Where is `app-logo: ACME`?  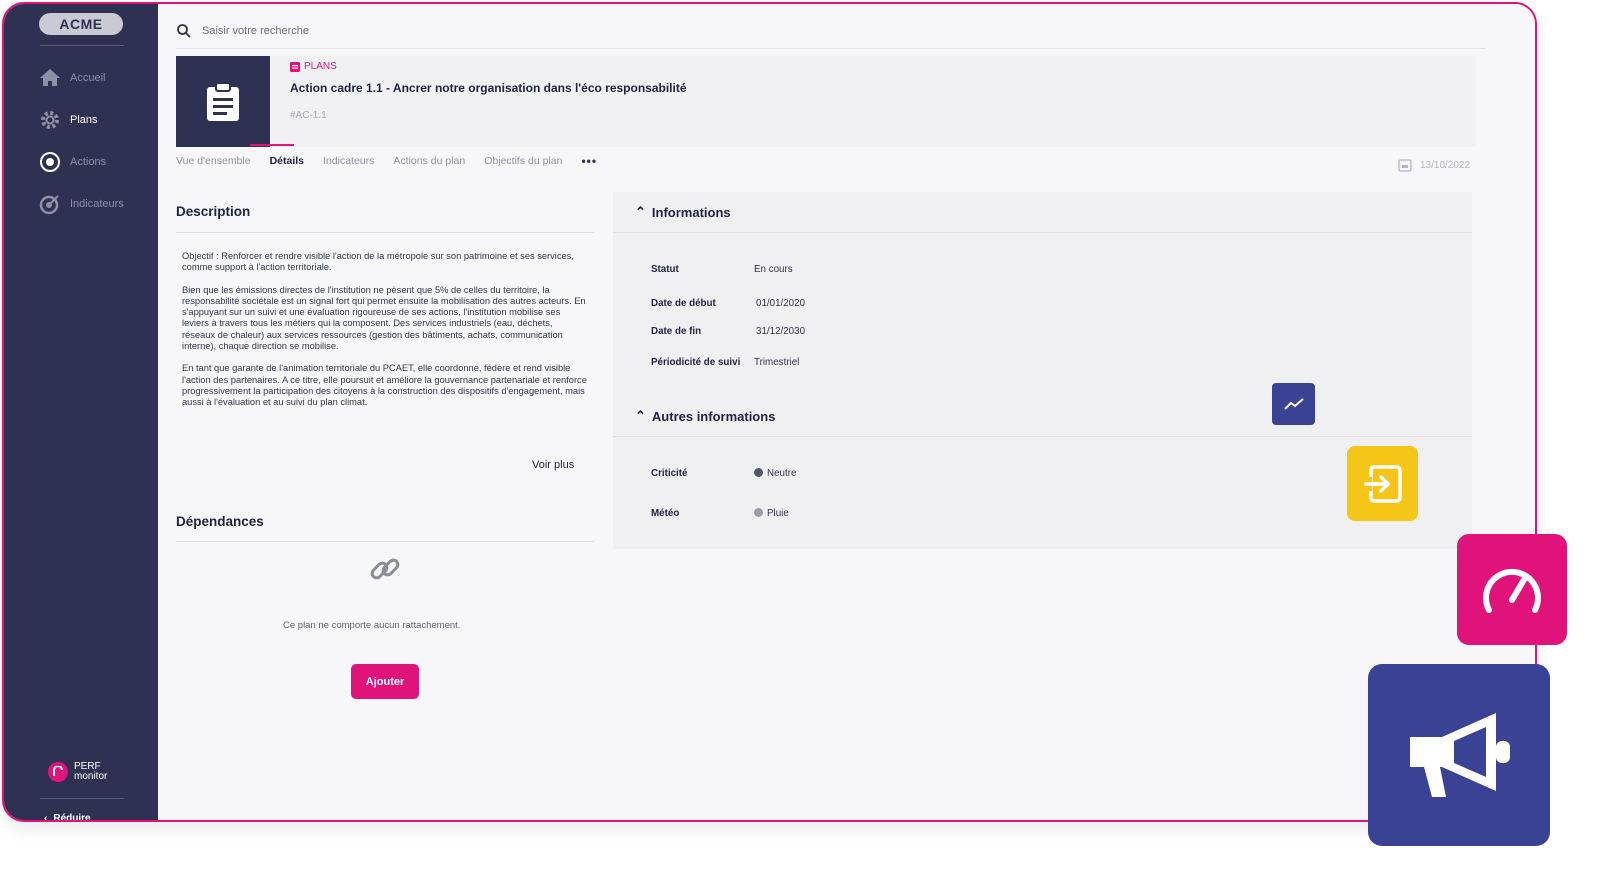 app-logo: ACME is located at coordinates (81, 24).